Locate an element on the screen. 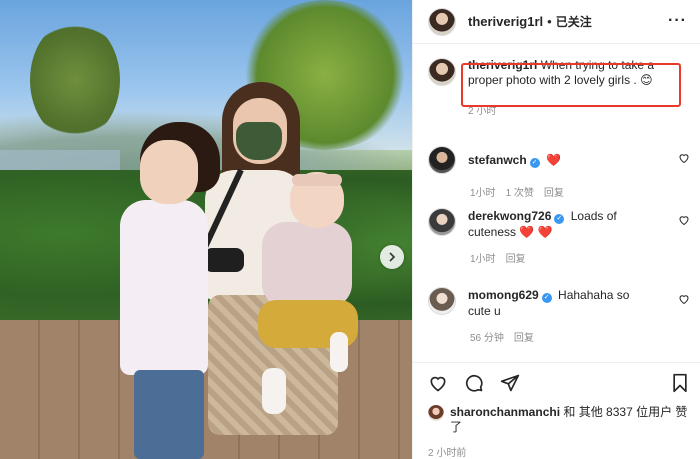  comment-body: ❤️ is located at coordinates (553, 160).